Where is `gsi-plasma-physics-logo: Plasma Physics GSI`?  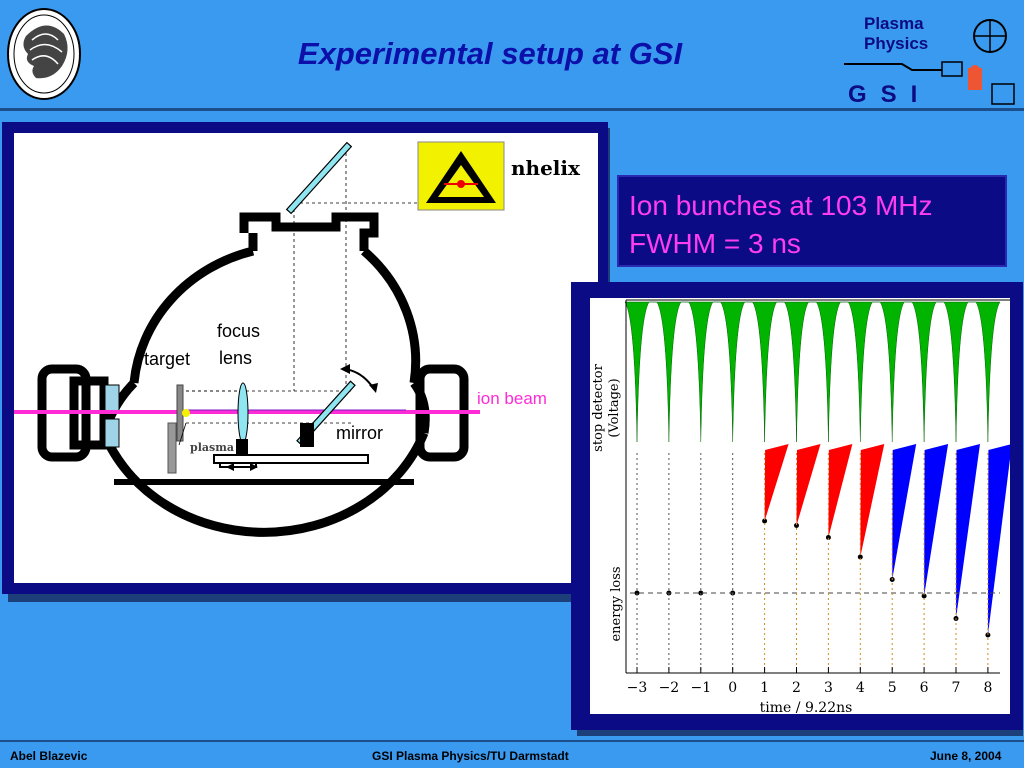 gsi-plasma-physics-logo: Plasma Physics GSI is located at coordinates (931, 58).